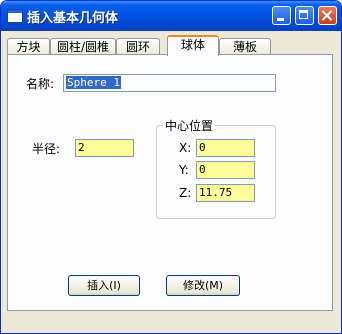  Describe the element at coordinates (83, 46) in the screenshot. I see `tab-cylinder-cone: 圆柱/圆椎` at that location.